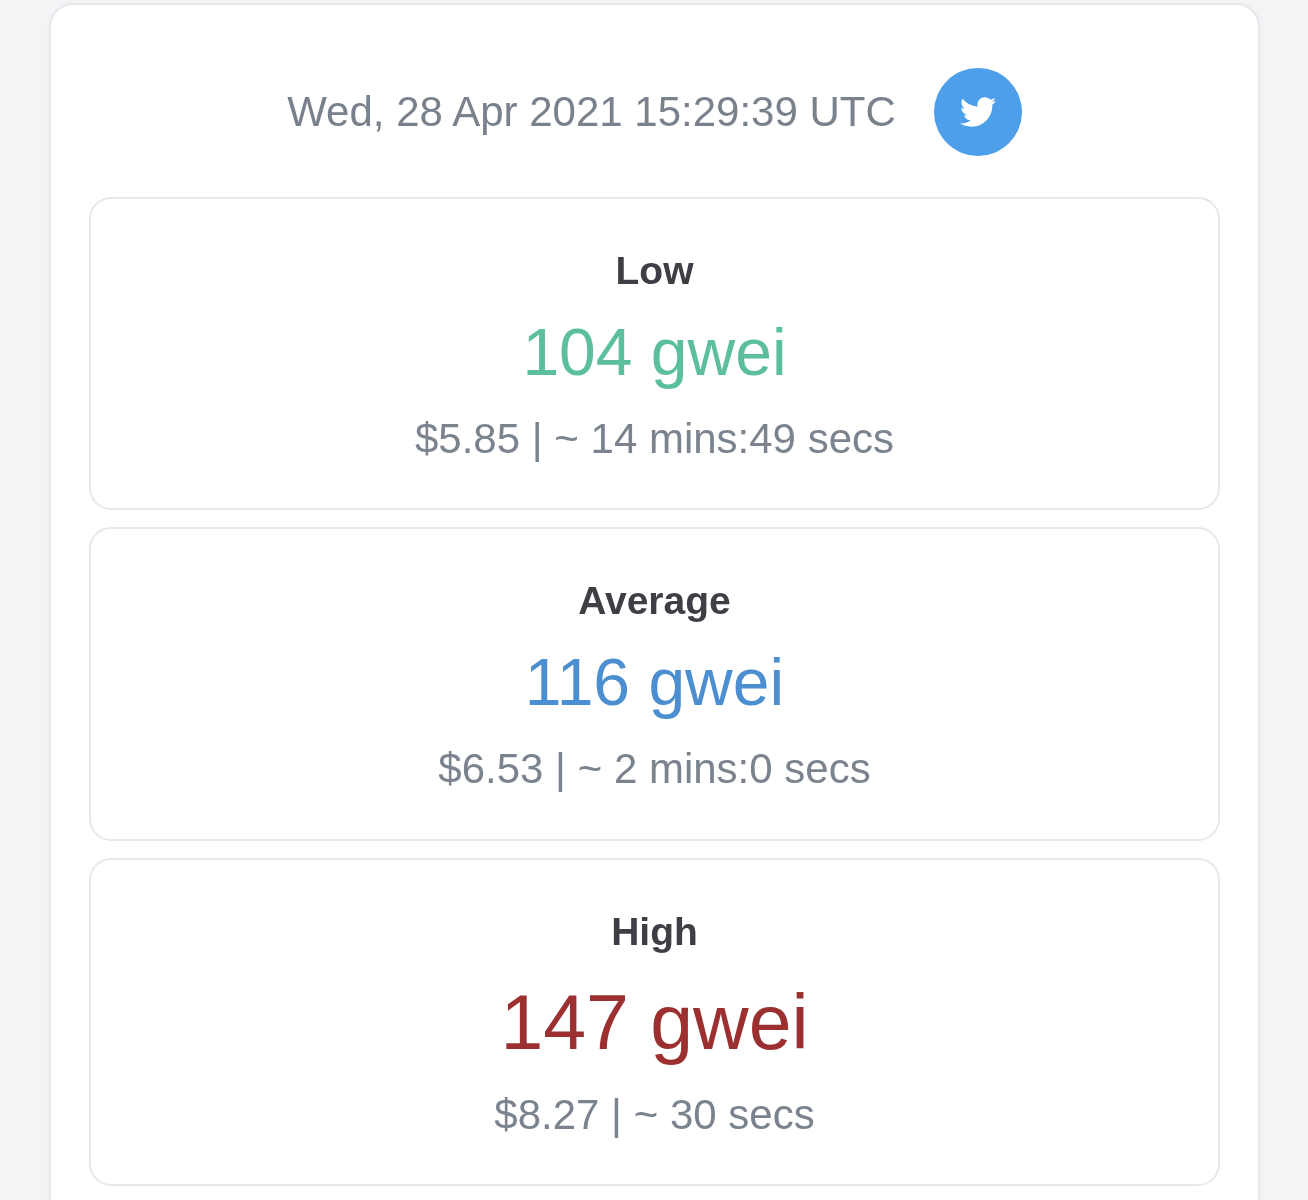  I want to click on cost-and-wait-time: $6.53 | ~ 2 mins:0 secs, so click(654, 769).